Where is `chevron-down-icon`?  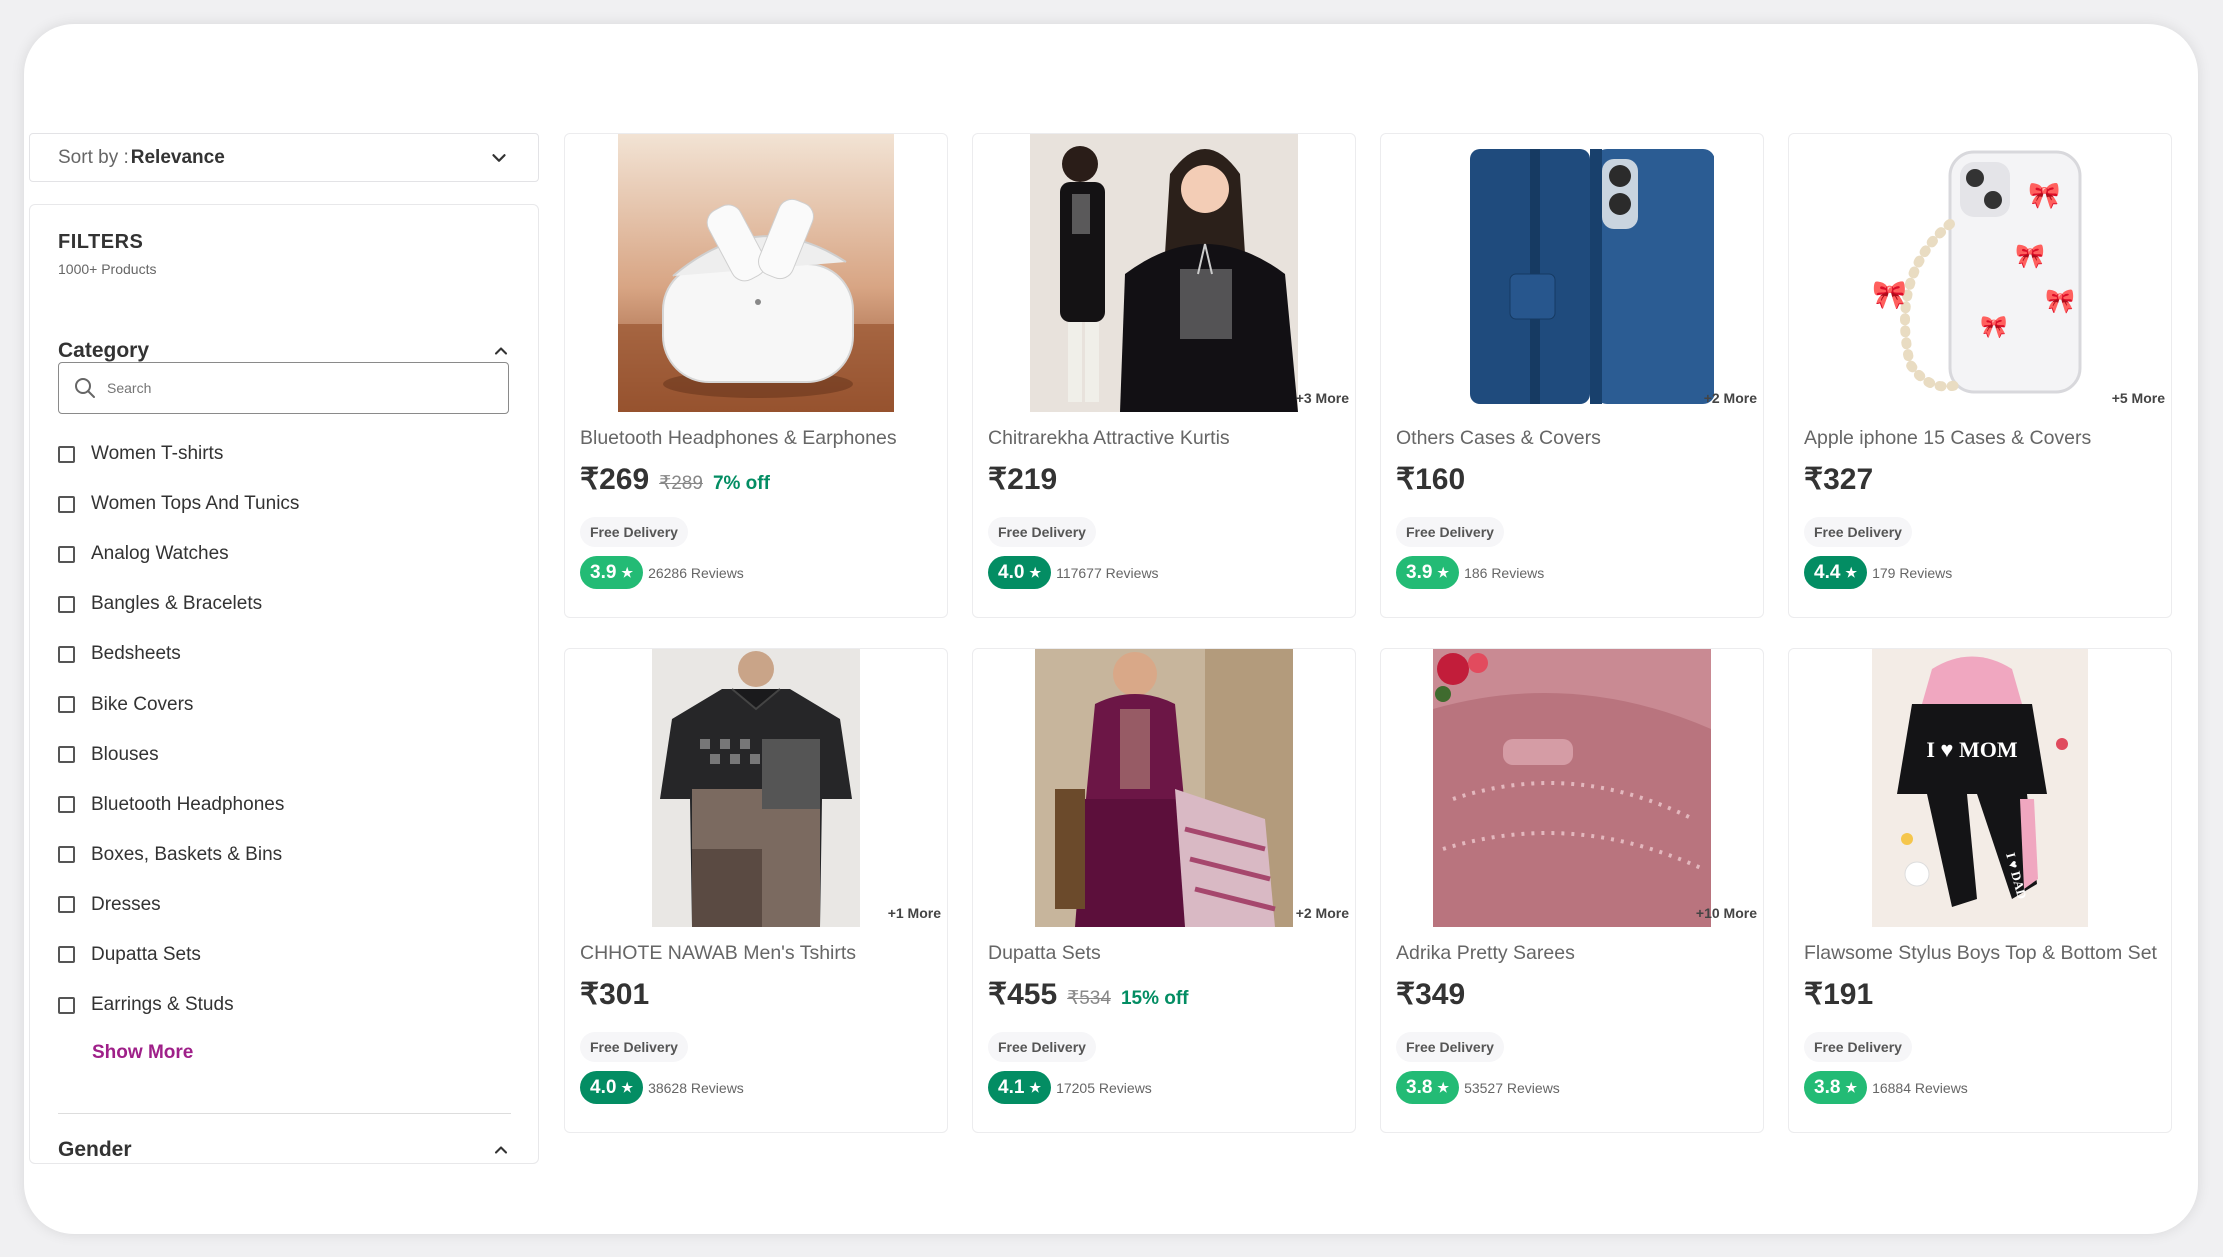
chevron-down-icon is located at coordinates (499, 157).